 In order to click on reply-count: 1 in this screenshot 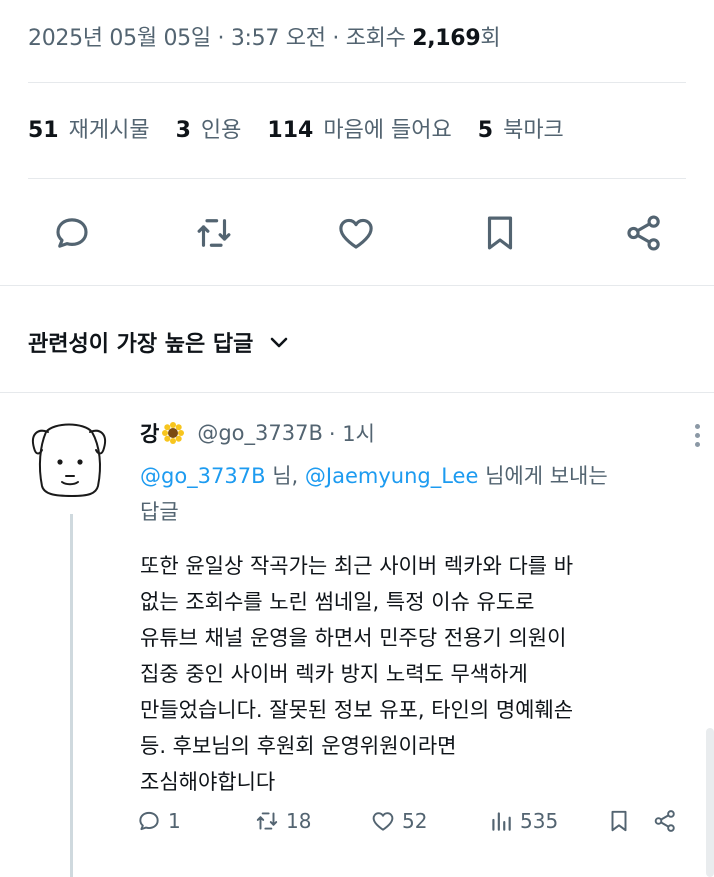, I will do `click(174, 821)`.